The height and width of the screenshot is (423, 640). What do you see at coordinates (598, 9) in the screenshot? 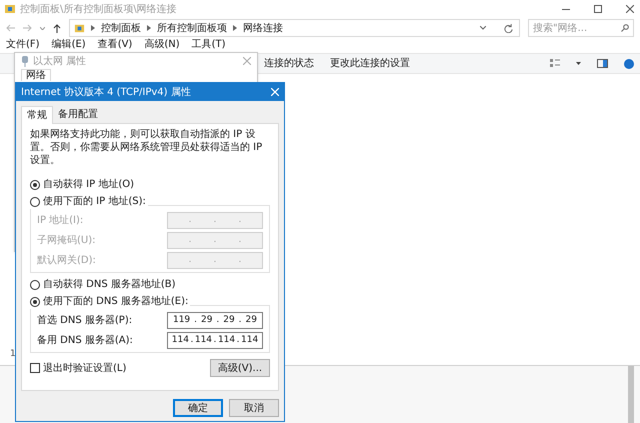
I see `maximize-icon` at bounding box center [598, 9].